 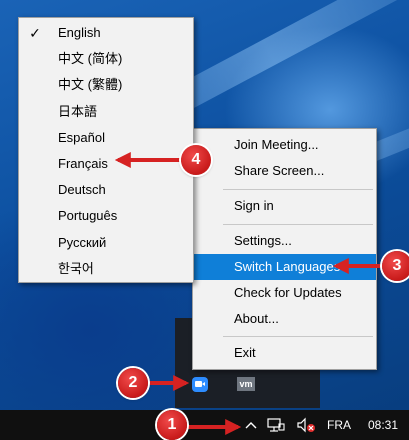 What do you see at coordinates (172, 425) in the screenshot?
I see `callout-badge-1: 1` at bounding box center [172, 425].